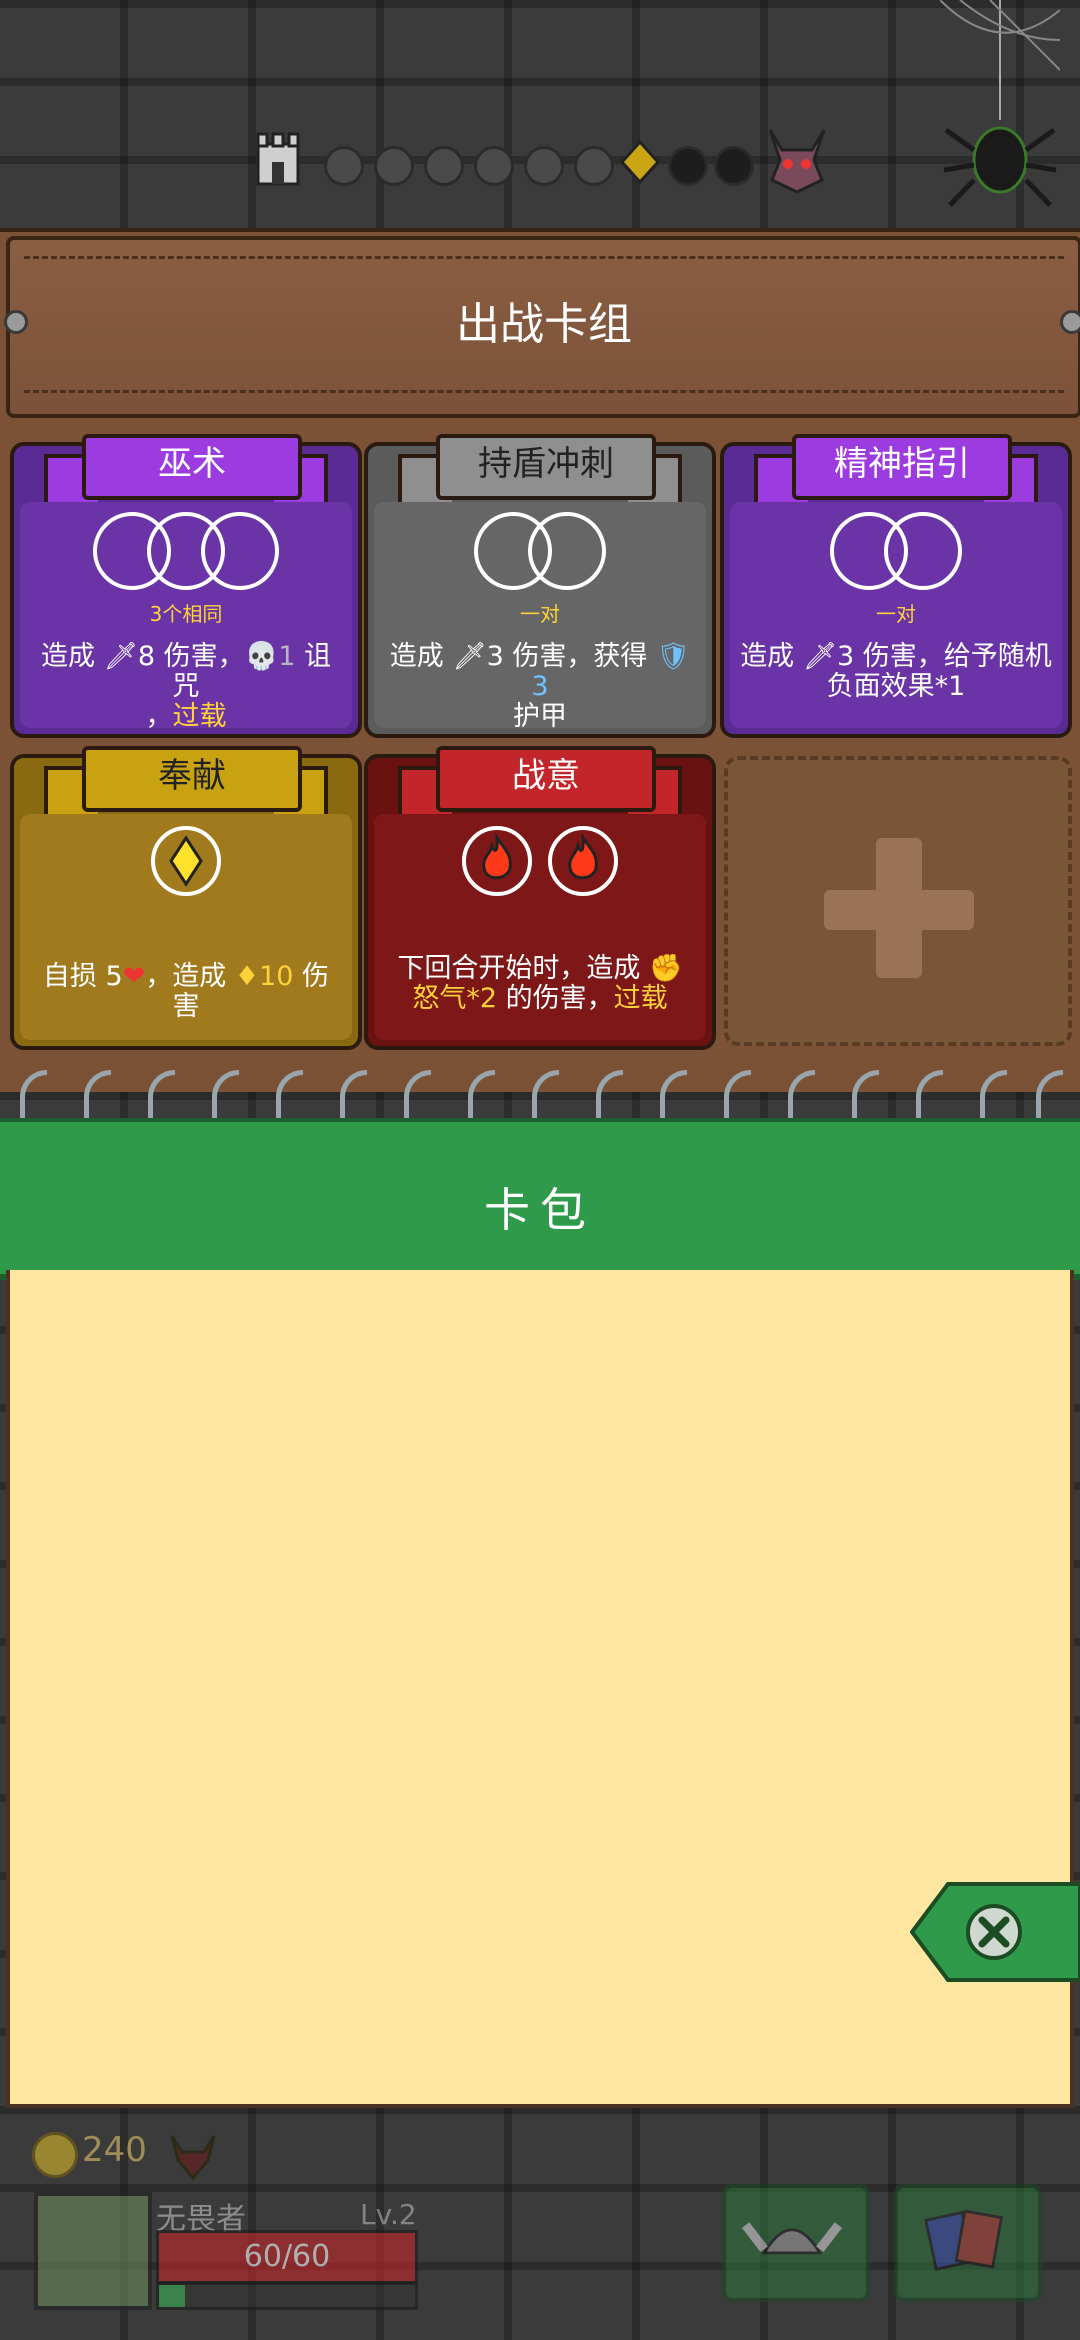 The width and height of the screenshot is (1080, 2340). Describe the element at coordinates (898, 901) in the screenshot. I see `empty-card-slot` at that location.